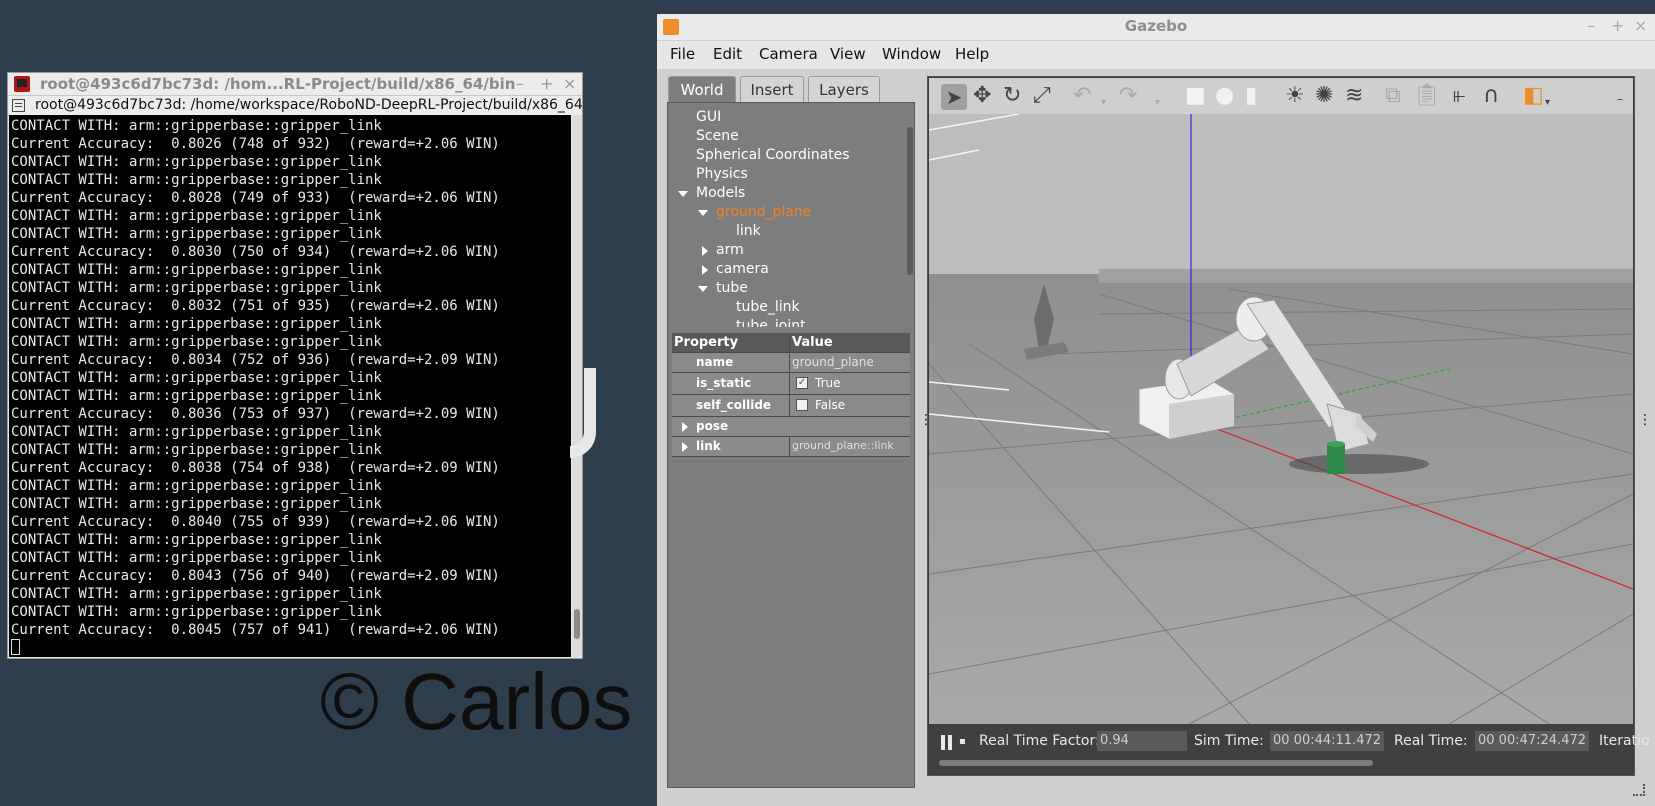  What do you see at coordinates (1103, 103) in the screenshot?
I see `undo-dropdown-icon: ▾` at bounding box center [1103, 103].